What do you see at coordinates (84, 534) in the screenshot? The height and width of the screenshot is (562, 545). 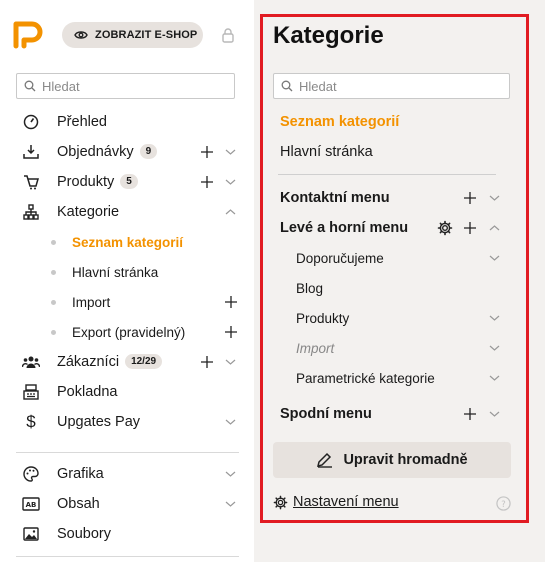 I see `sidebar-item-label: Soubory` at bounding box center [84, 534].